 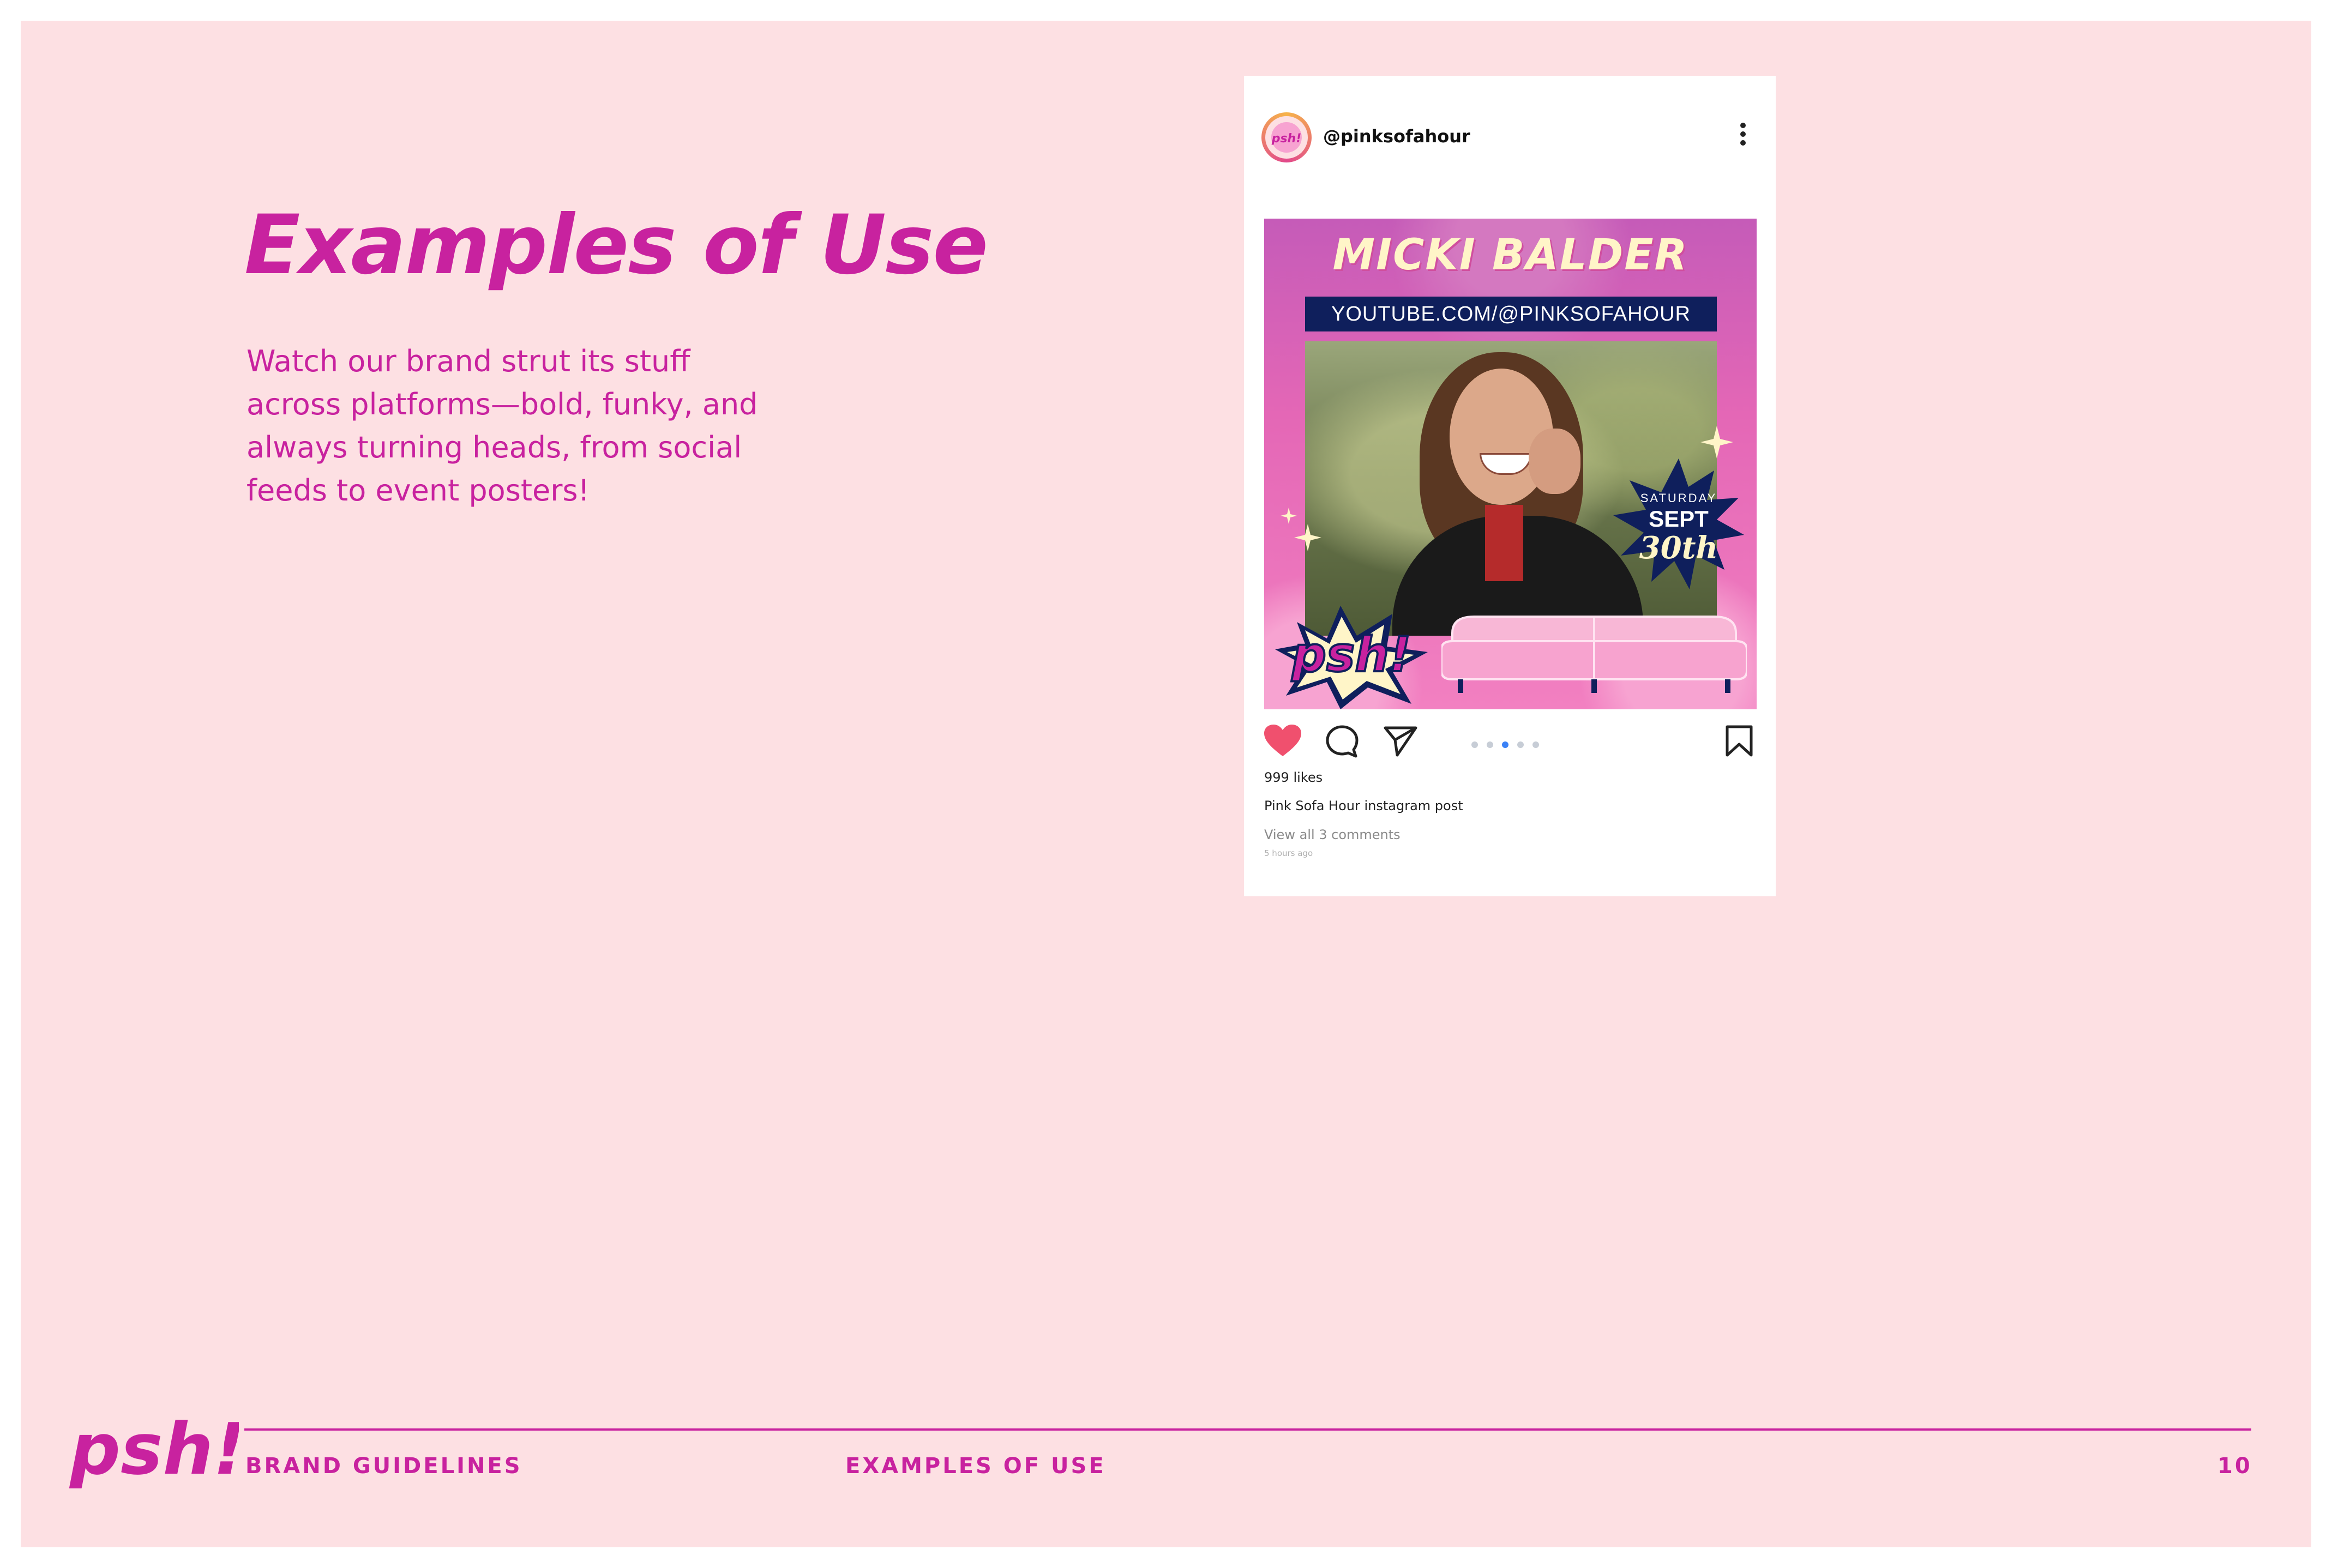 I want to click on bookmark-icon, so click(x=1739, y=741).